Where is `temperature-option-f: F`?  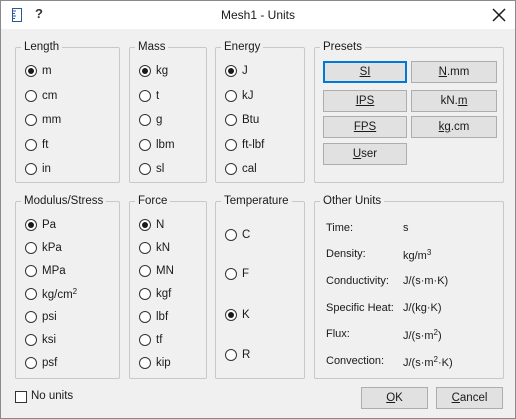 temperature-option-f: F is located at coordinates (237, 274).